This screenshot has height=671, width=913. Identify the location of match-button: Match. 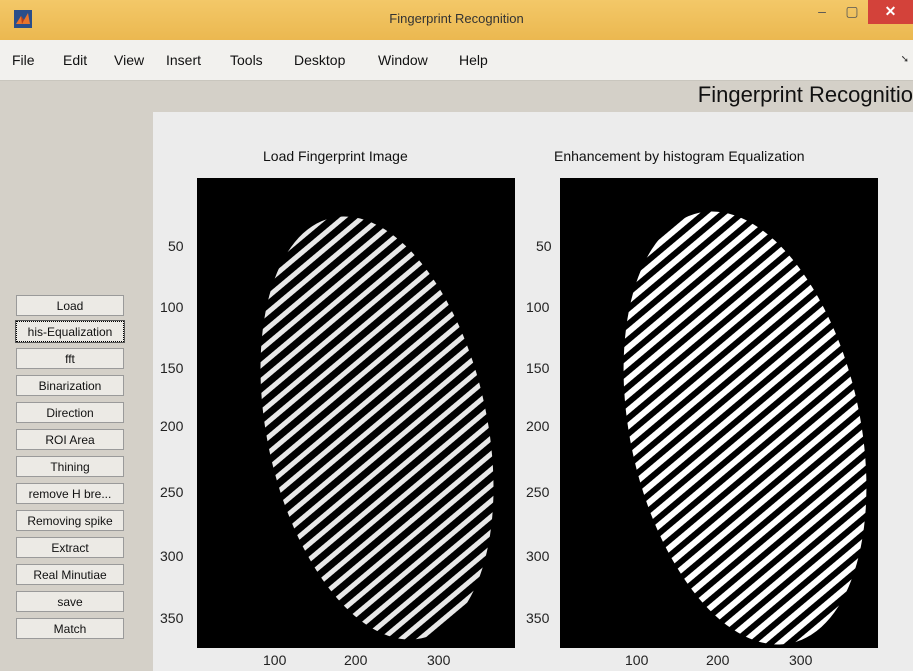
(70, 628).